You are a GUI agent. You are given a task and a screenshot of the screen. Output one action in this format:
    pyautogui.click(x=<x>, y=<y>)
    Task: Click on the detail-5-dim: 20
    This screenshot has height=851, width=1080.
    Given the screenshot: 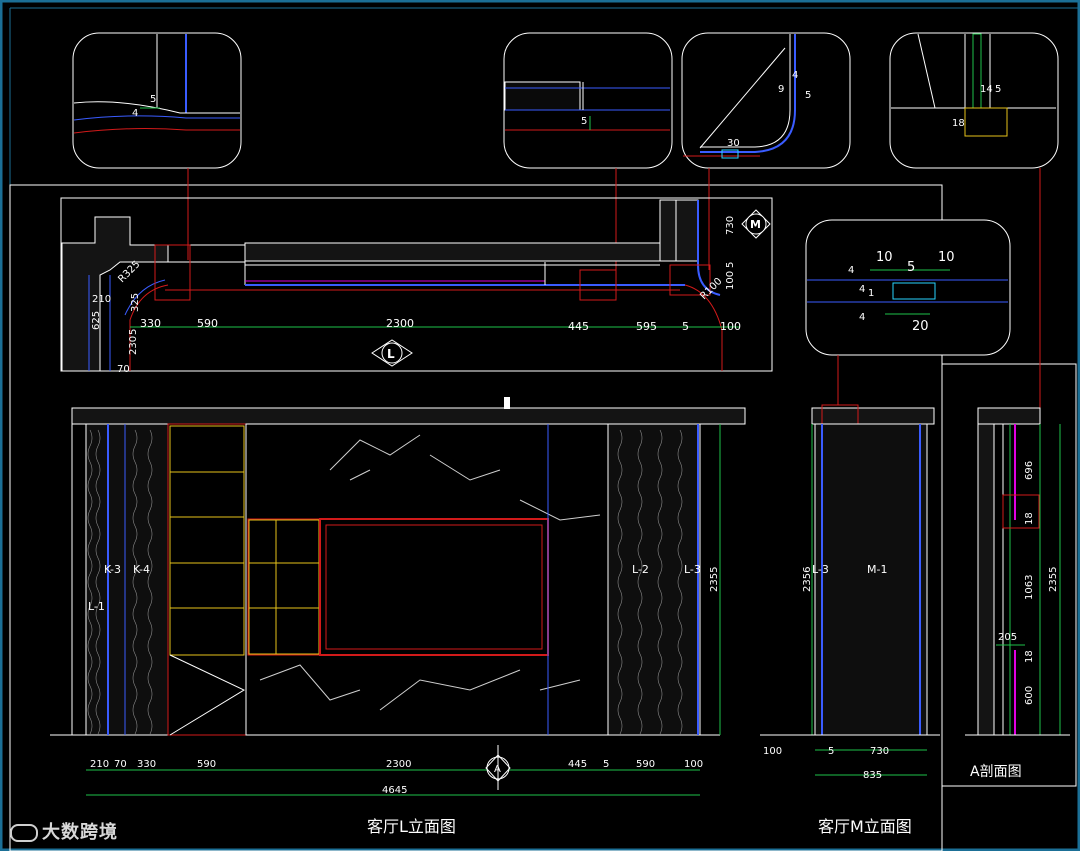 What is the action you would take?
    pyautogui.click(x=920, y=326)
    